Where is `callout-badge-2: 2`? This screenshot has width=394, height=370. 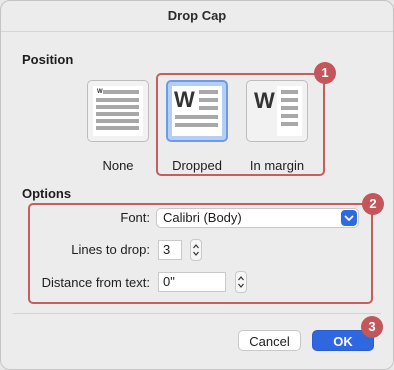
callout-badge-2: 2 is located at coordinates (373, 204).